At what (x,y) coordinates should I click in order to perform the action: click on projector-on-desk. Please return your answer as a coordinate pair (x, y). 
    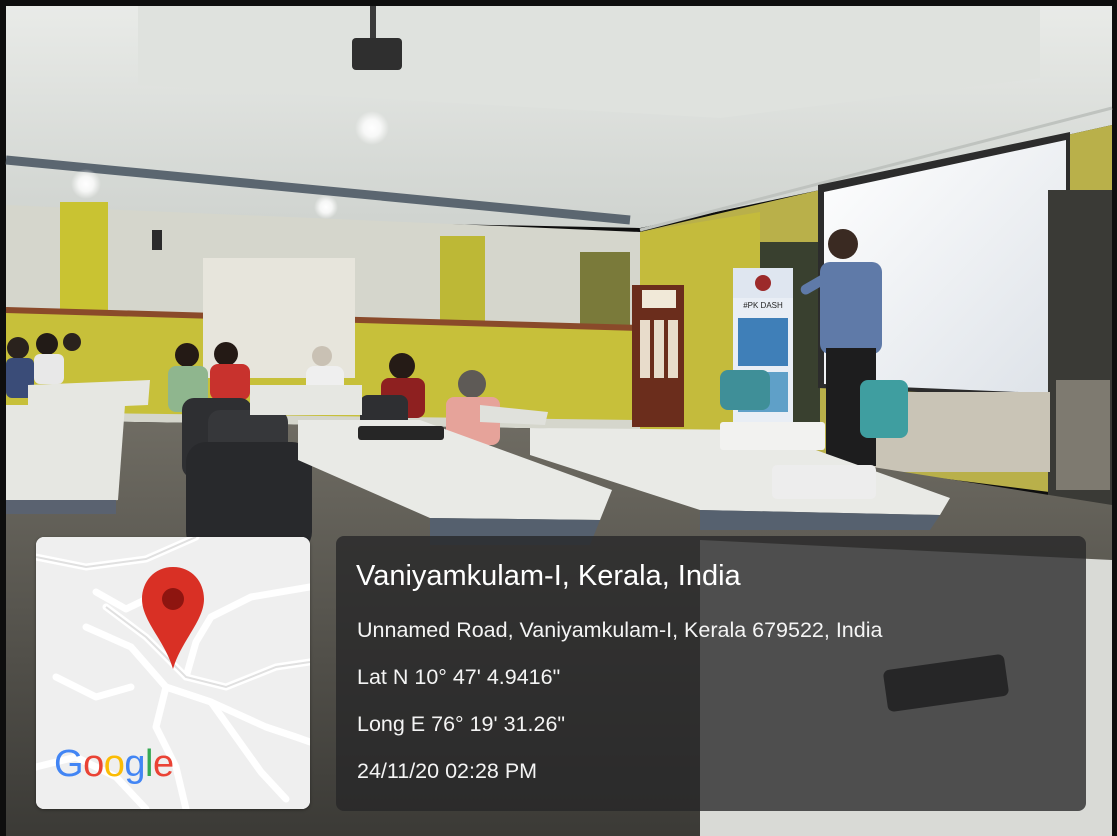
    Looking at the image, I should click on (824, 482).